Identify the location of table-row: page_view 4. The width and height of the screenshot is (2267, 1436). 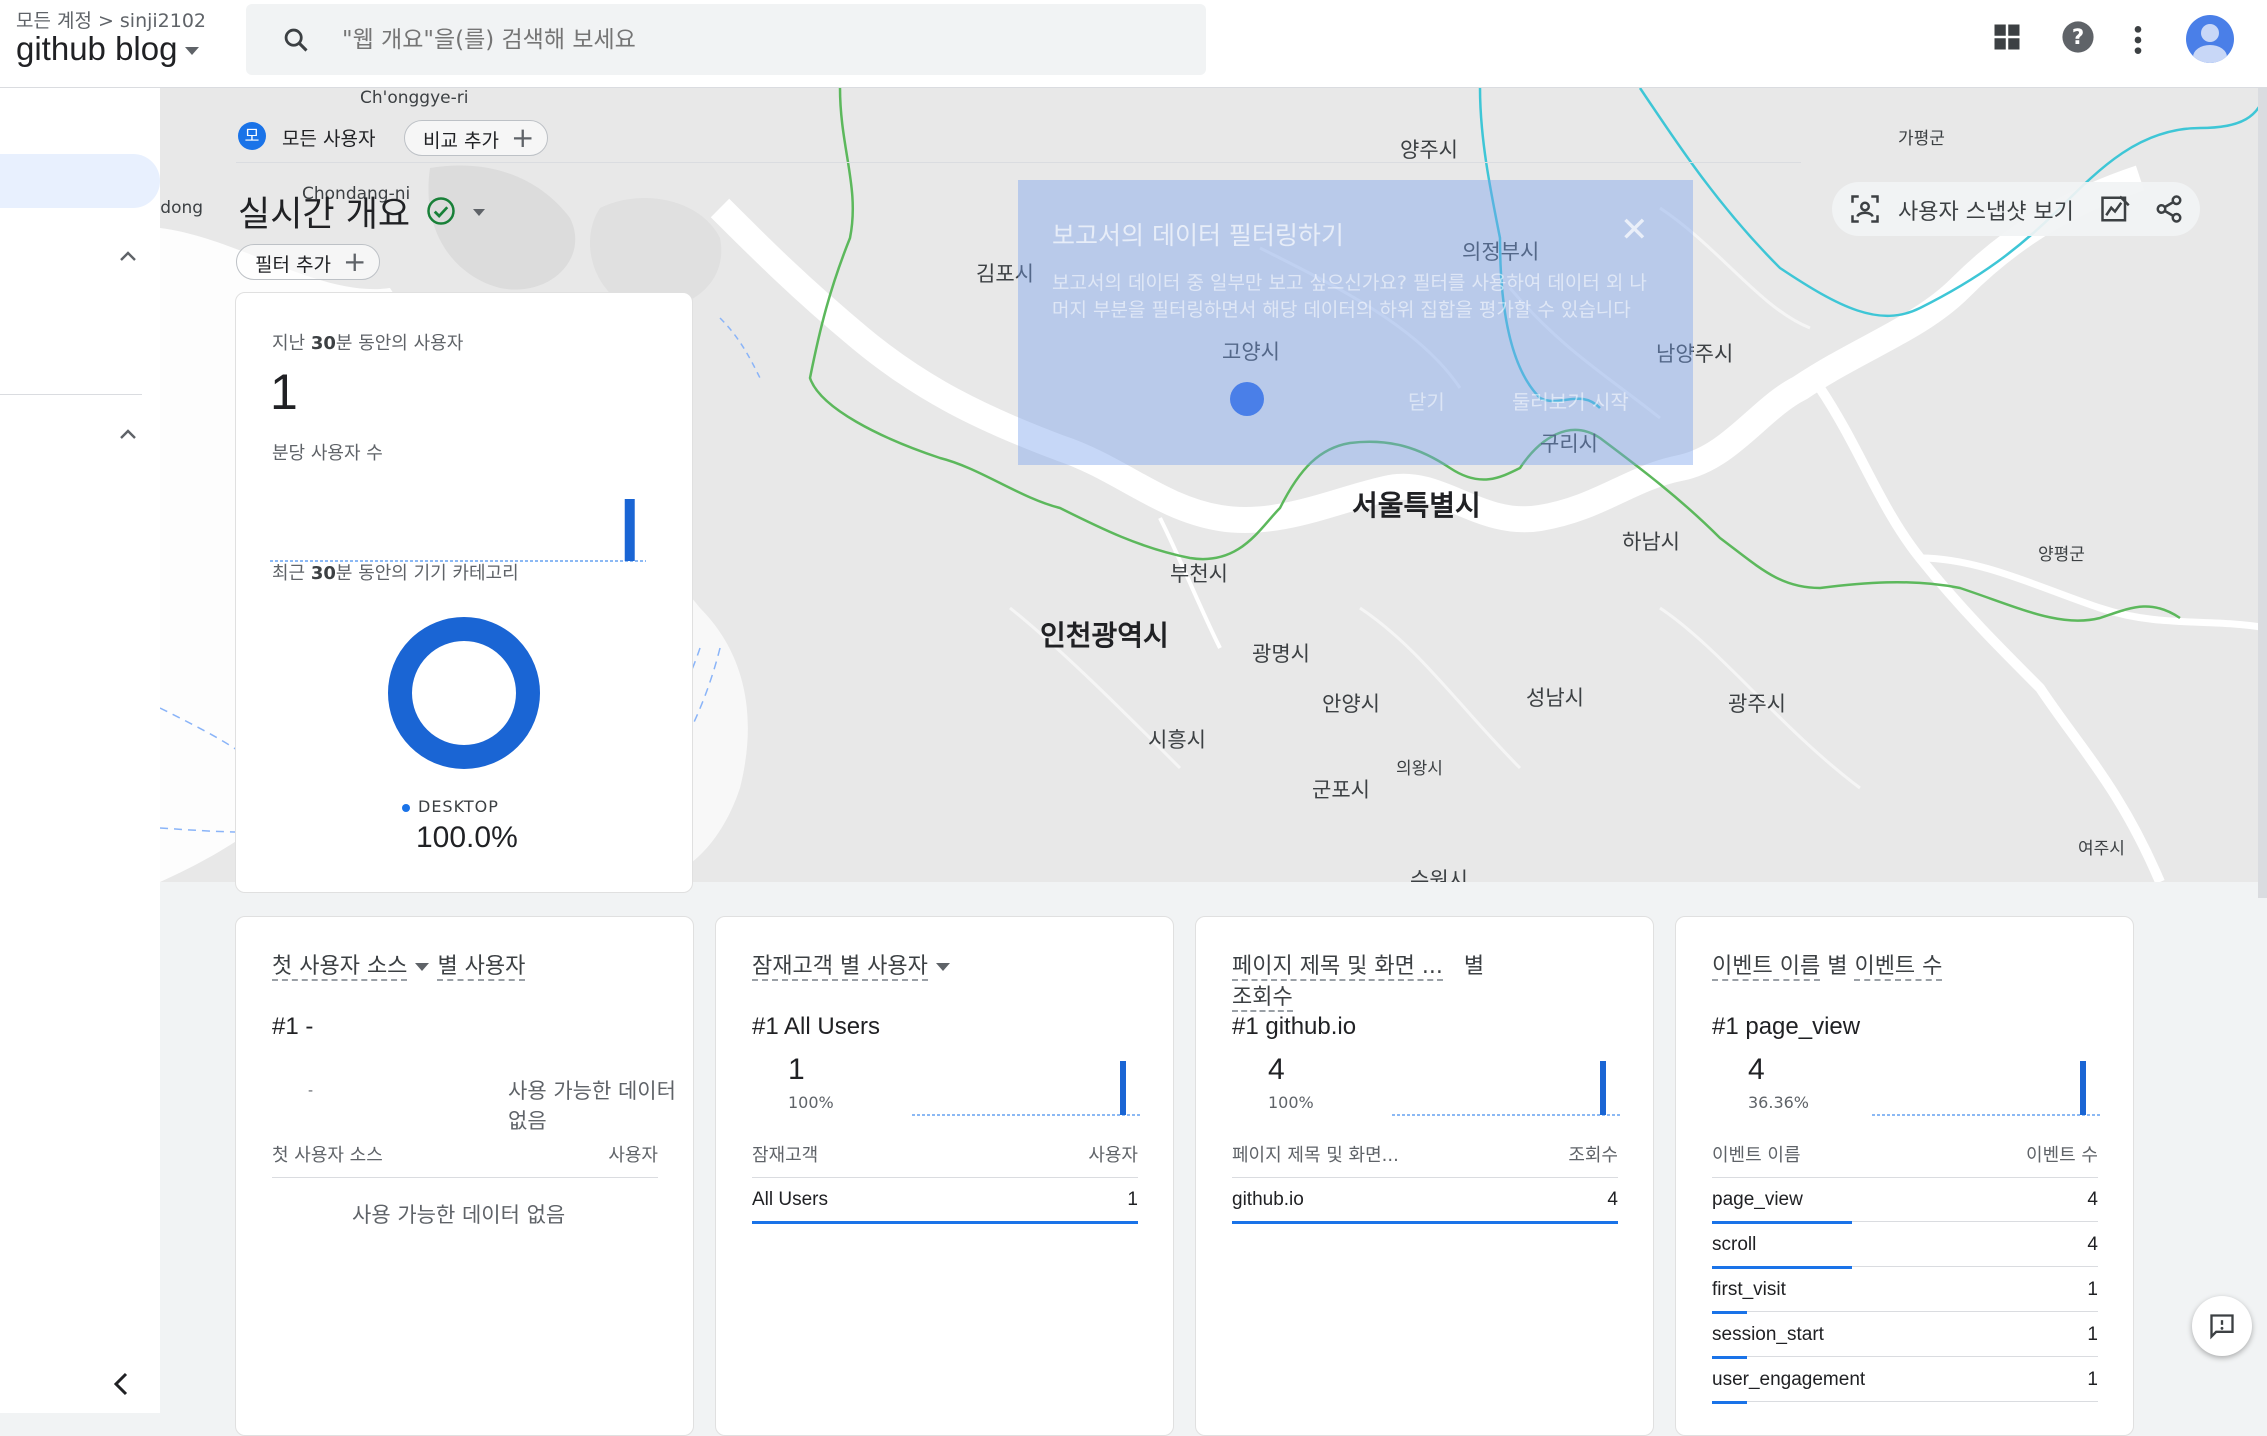
(1905, 1206).